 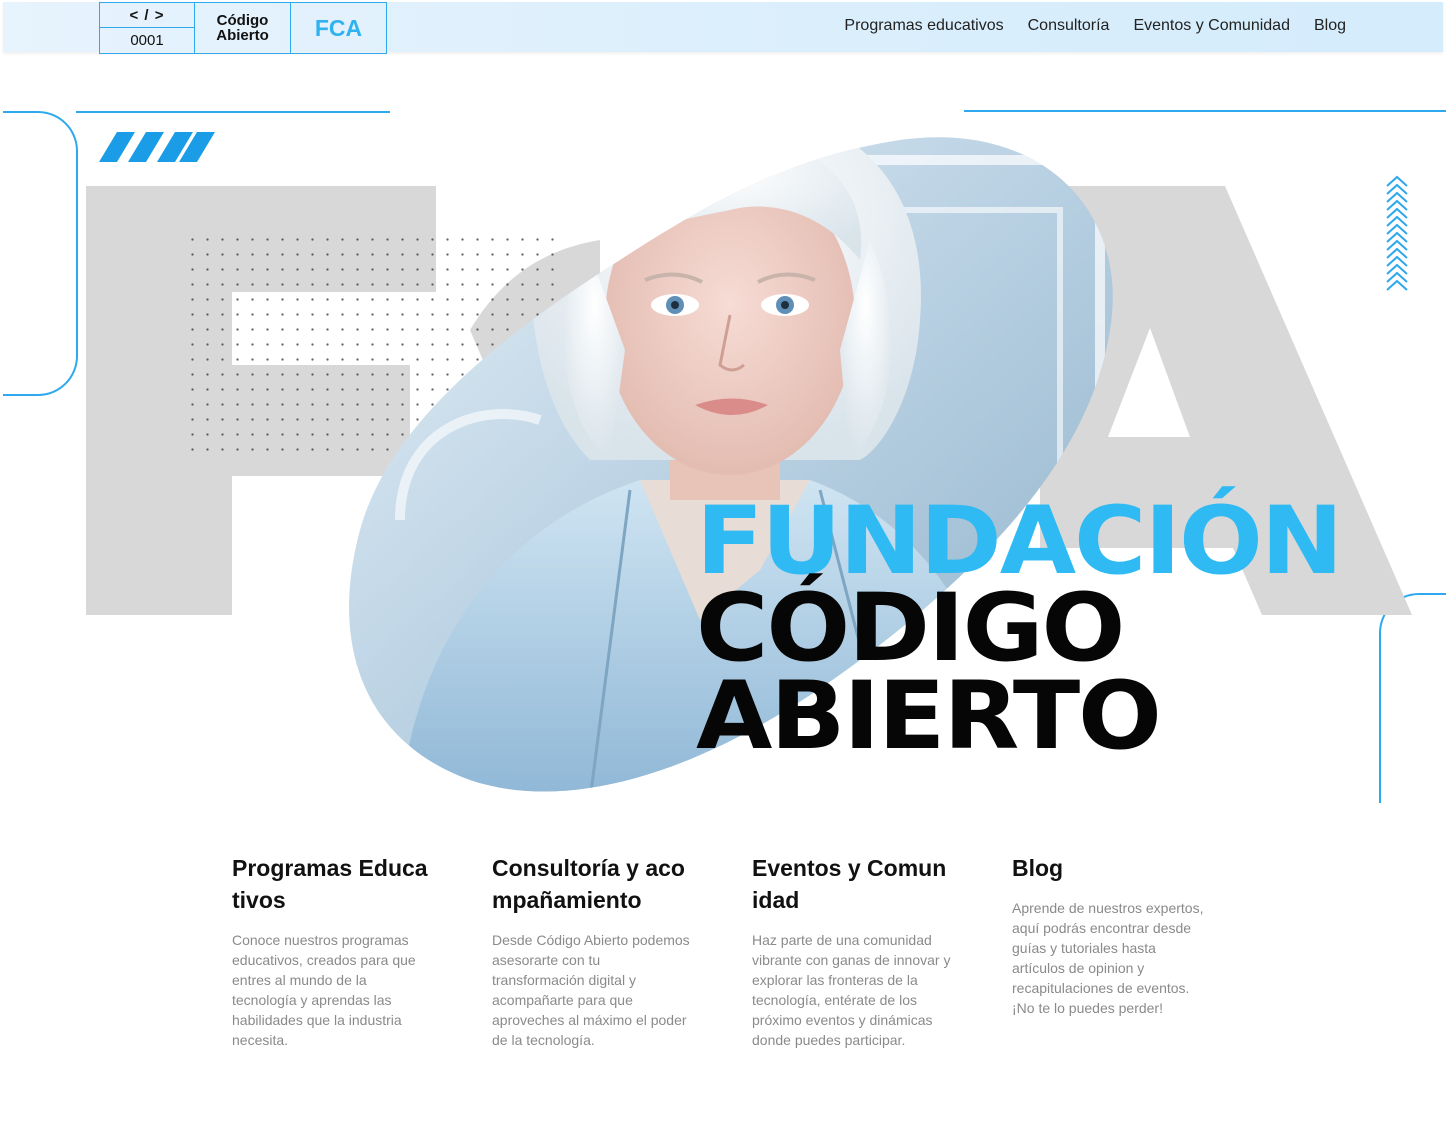 What do you see at coordinates (849, 884) in the screenshot?
I see `feature-title: Eventos y Comunidad` at bounding box center [849, 884].